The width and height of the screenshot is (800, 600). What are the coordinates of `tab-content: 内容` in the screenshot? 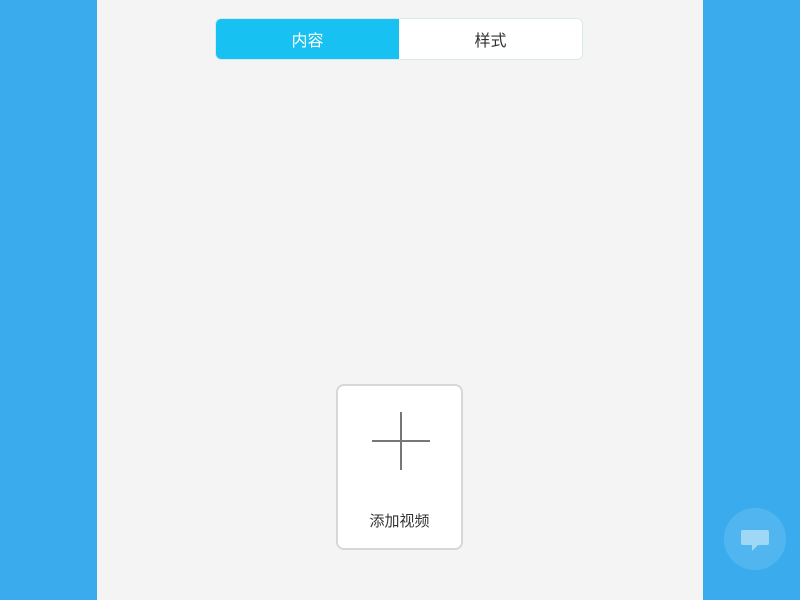 It's located at (307, 39).